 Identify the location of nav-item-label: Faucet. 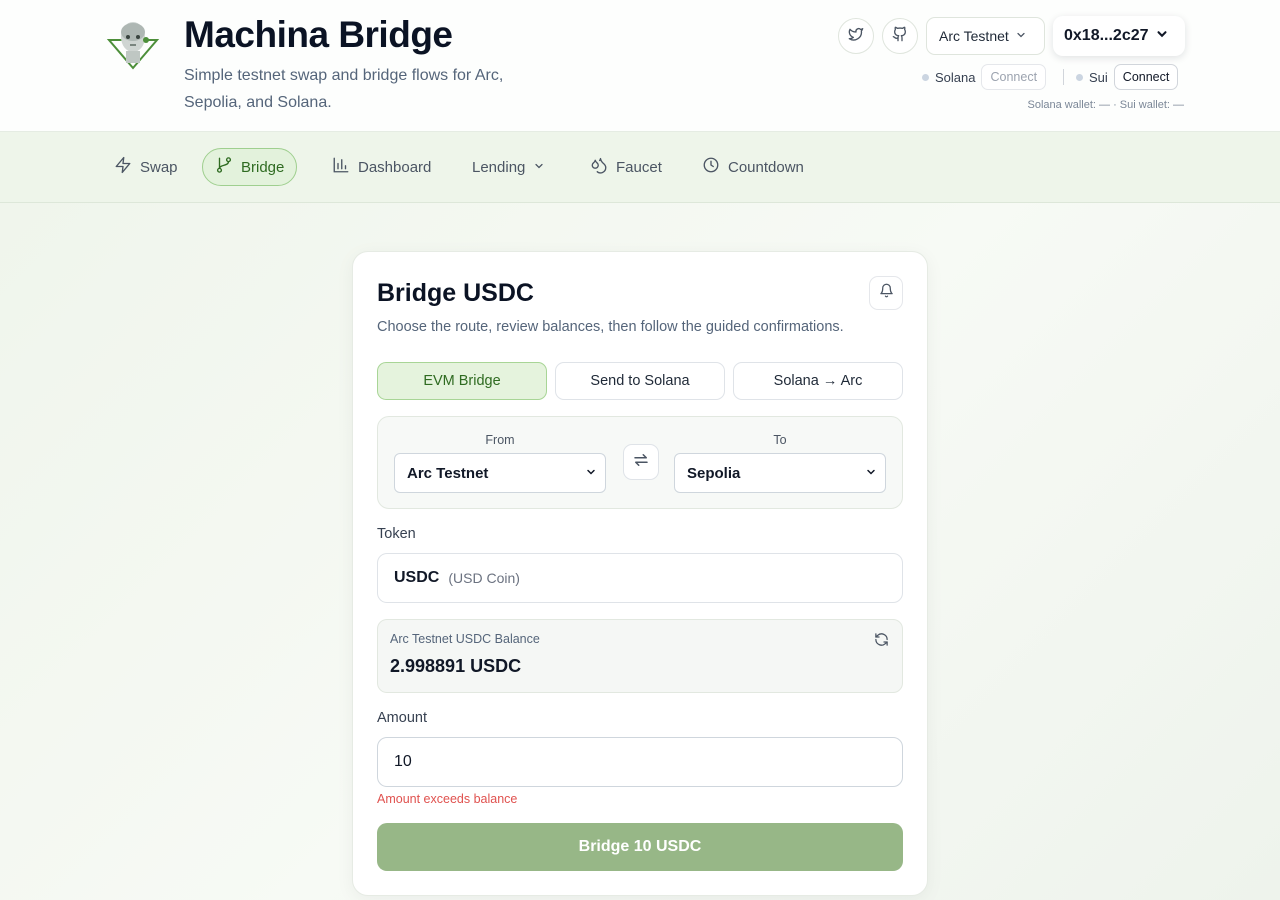
(639, 167).